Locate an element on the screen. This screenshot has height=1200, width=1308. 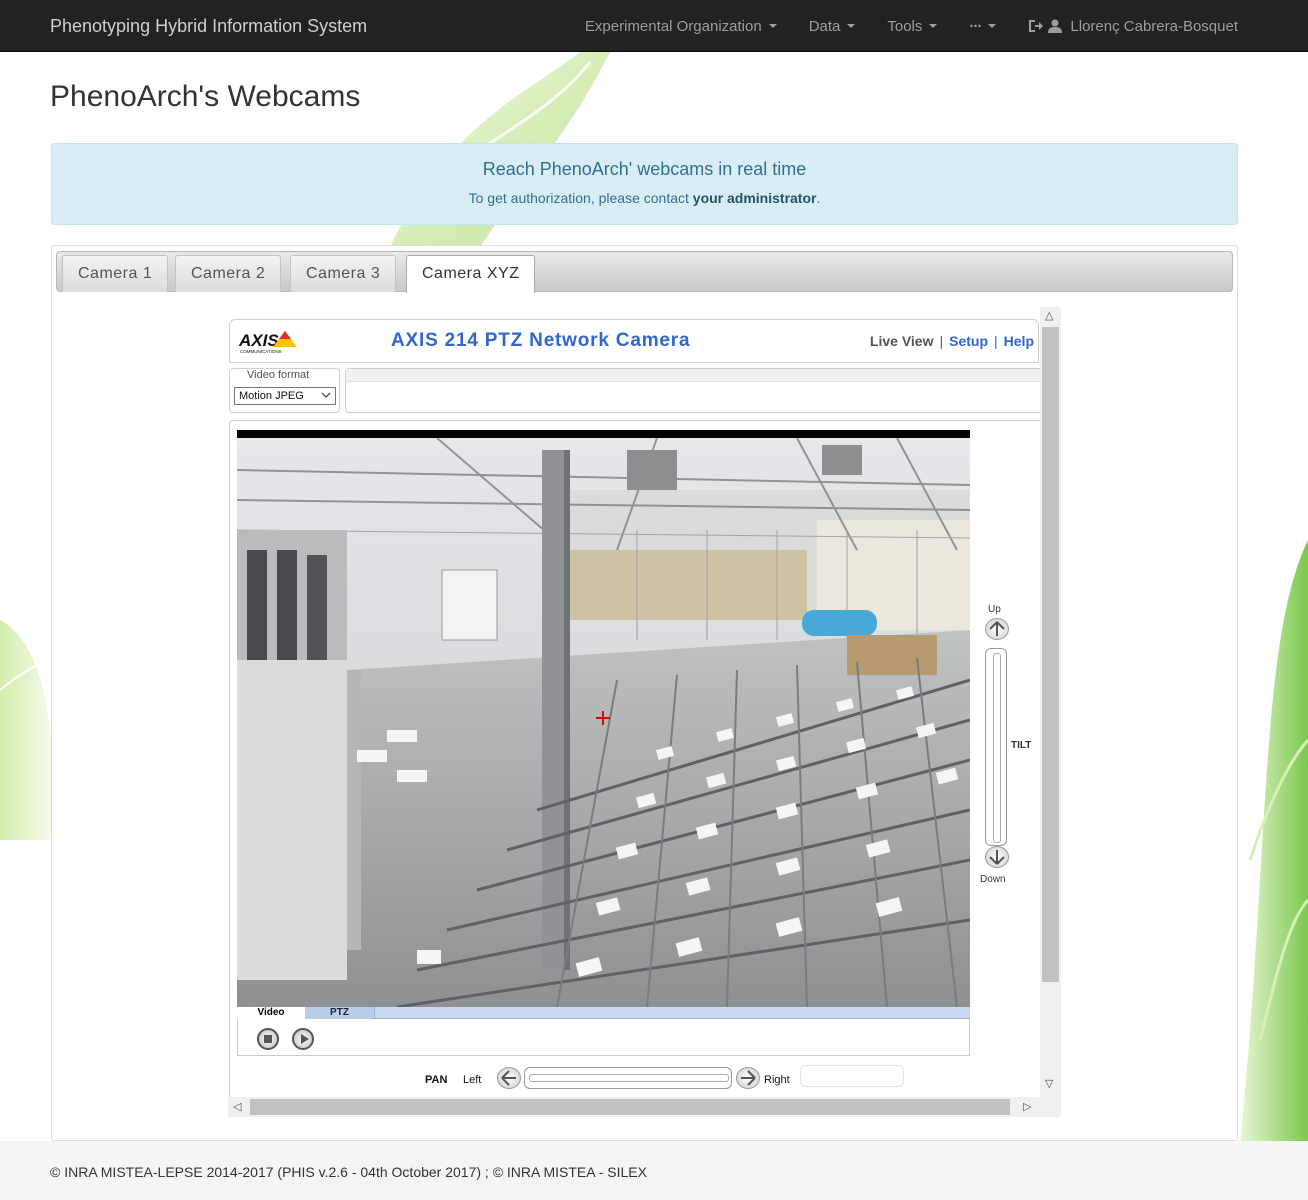
tilt-down-label: Down is located at coordinates (993, 879).